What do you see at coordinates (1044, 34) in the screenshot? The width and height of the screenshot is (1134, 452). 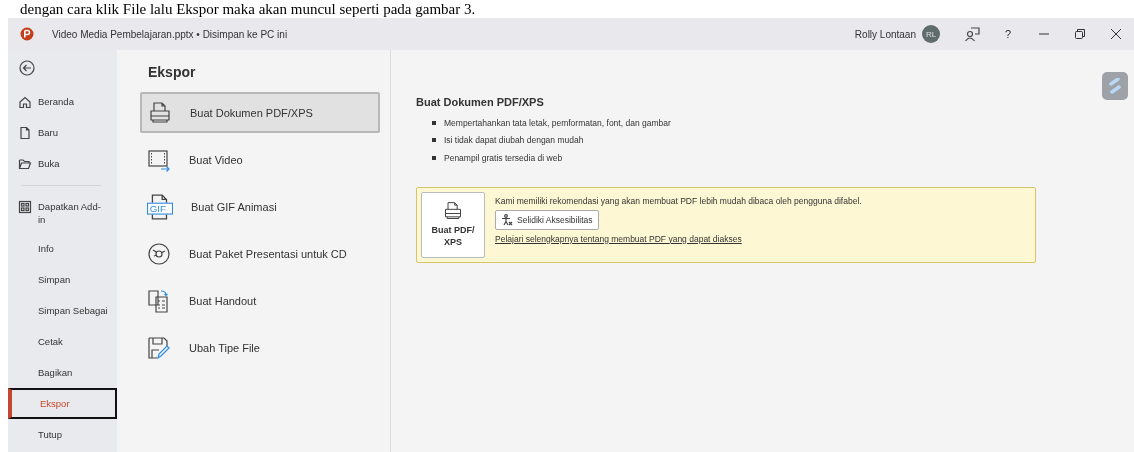 I see `minimize-icon` at bounding box center [1044, 34].